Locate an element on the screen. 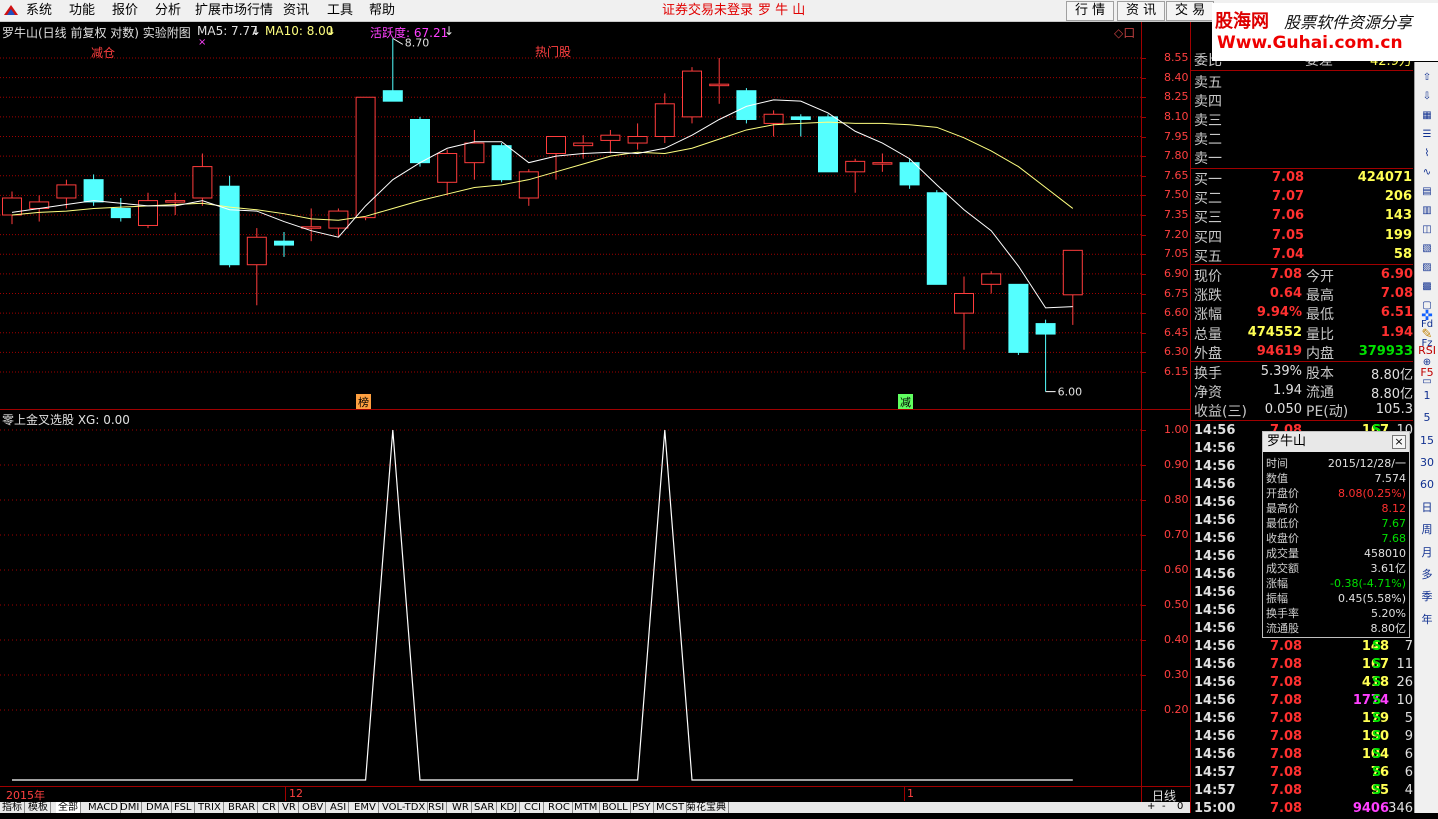 This screenshot has height=819, width=1438. period-shortcut: 月 is located at coordinates (1427, 553).